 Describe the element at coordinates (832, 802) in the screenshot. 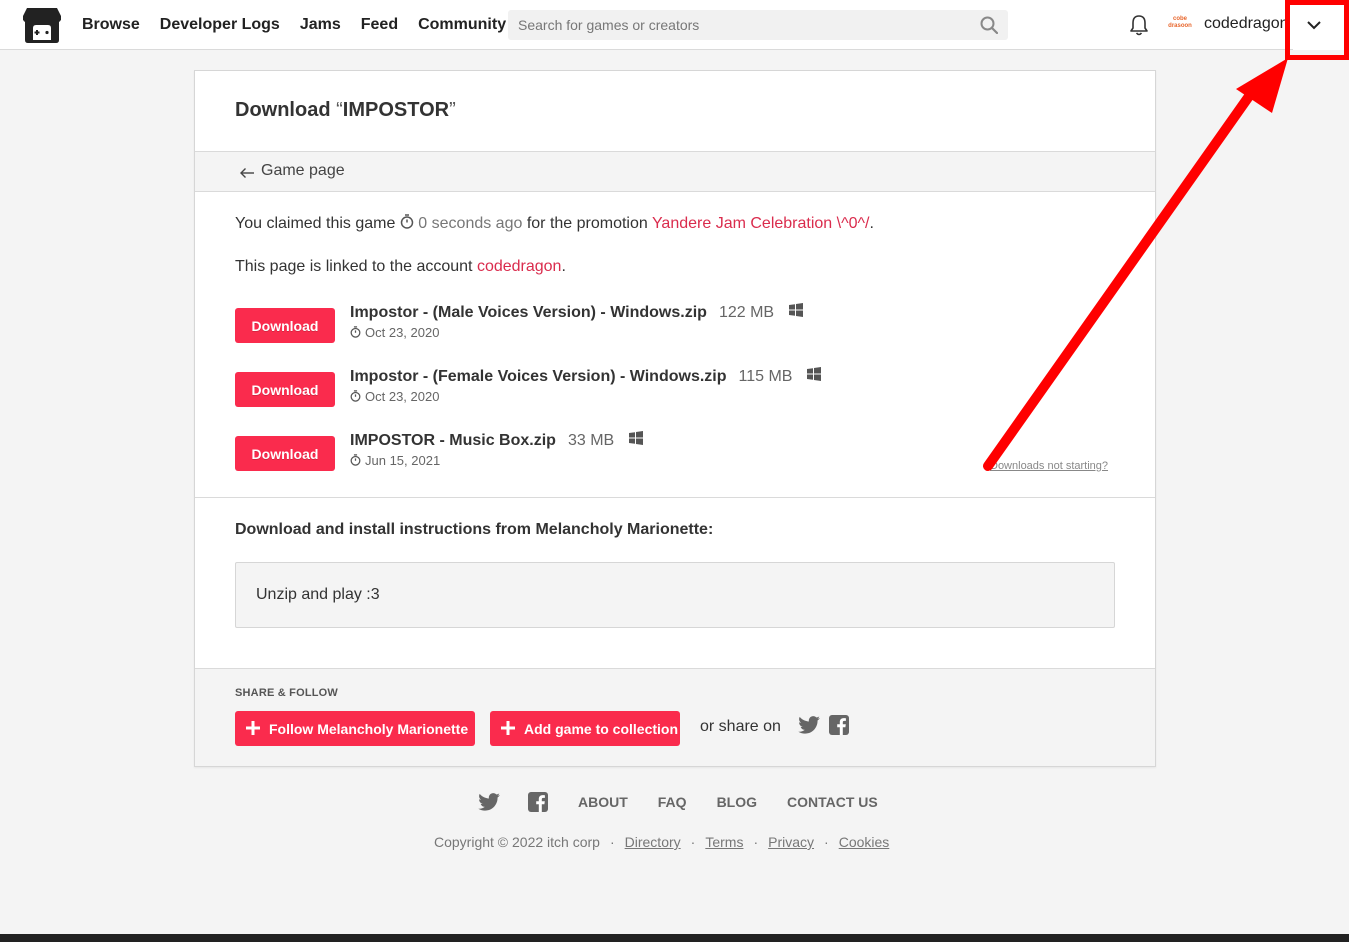

I see `footer-contact-link: CONTACT US` at that location.